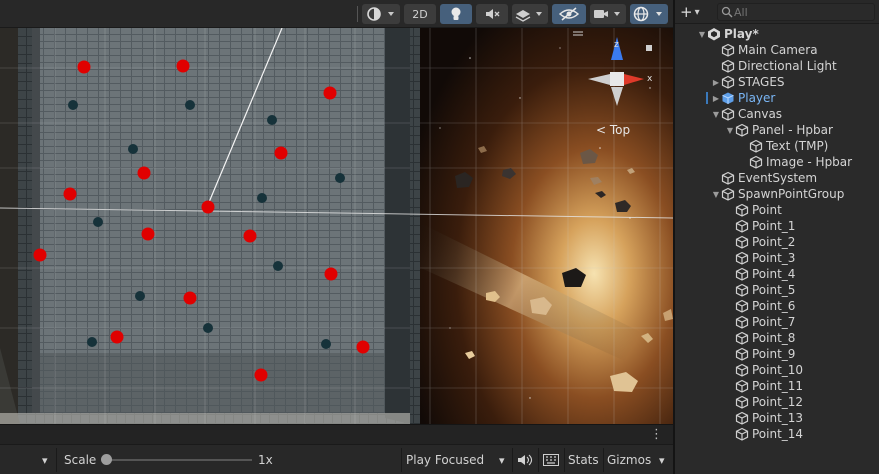 This screenshot has height=474, width=879. What do you see at coordinates (761, 82) in the screenshot?
I see `hierarchy-item-label: STAGES` at bounding box center [761, 82].